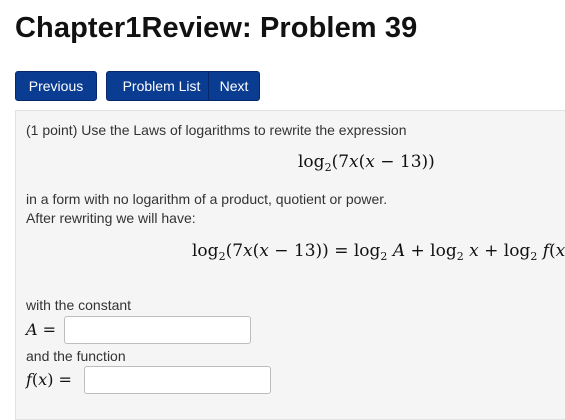 This screenshot has width=565, height=420. What do you see at coordinates (366, 163) in the screenshot?
I see `expression-display: log2(7x(x − 13))` at bounding box center [366, 163].